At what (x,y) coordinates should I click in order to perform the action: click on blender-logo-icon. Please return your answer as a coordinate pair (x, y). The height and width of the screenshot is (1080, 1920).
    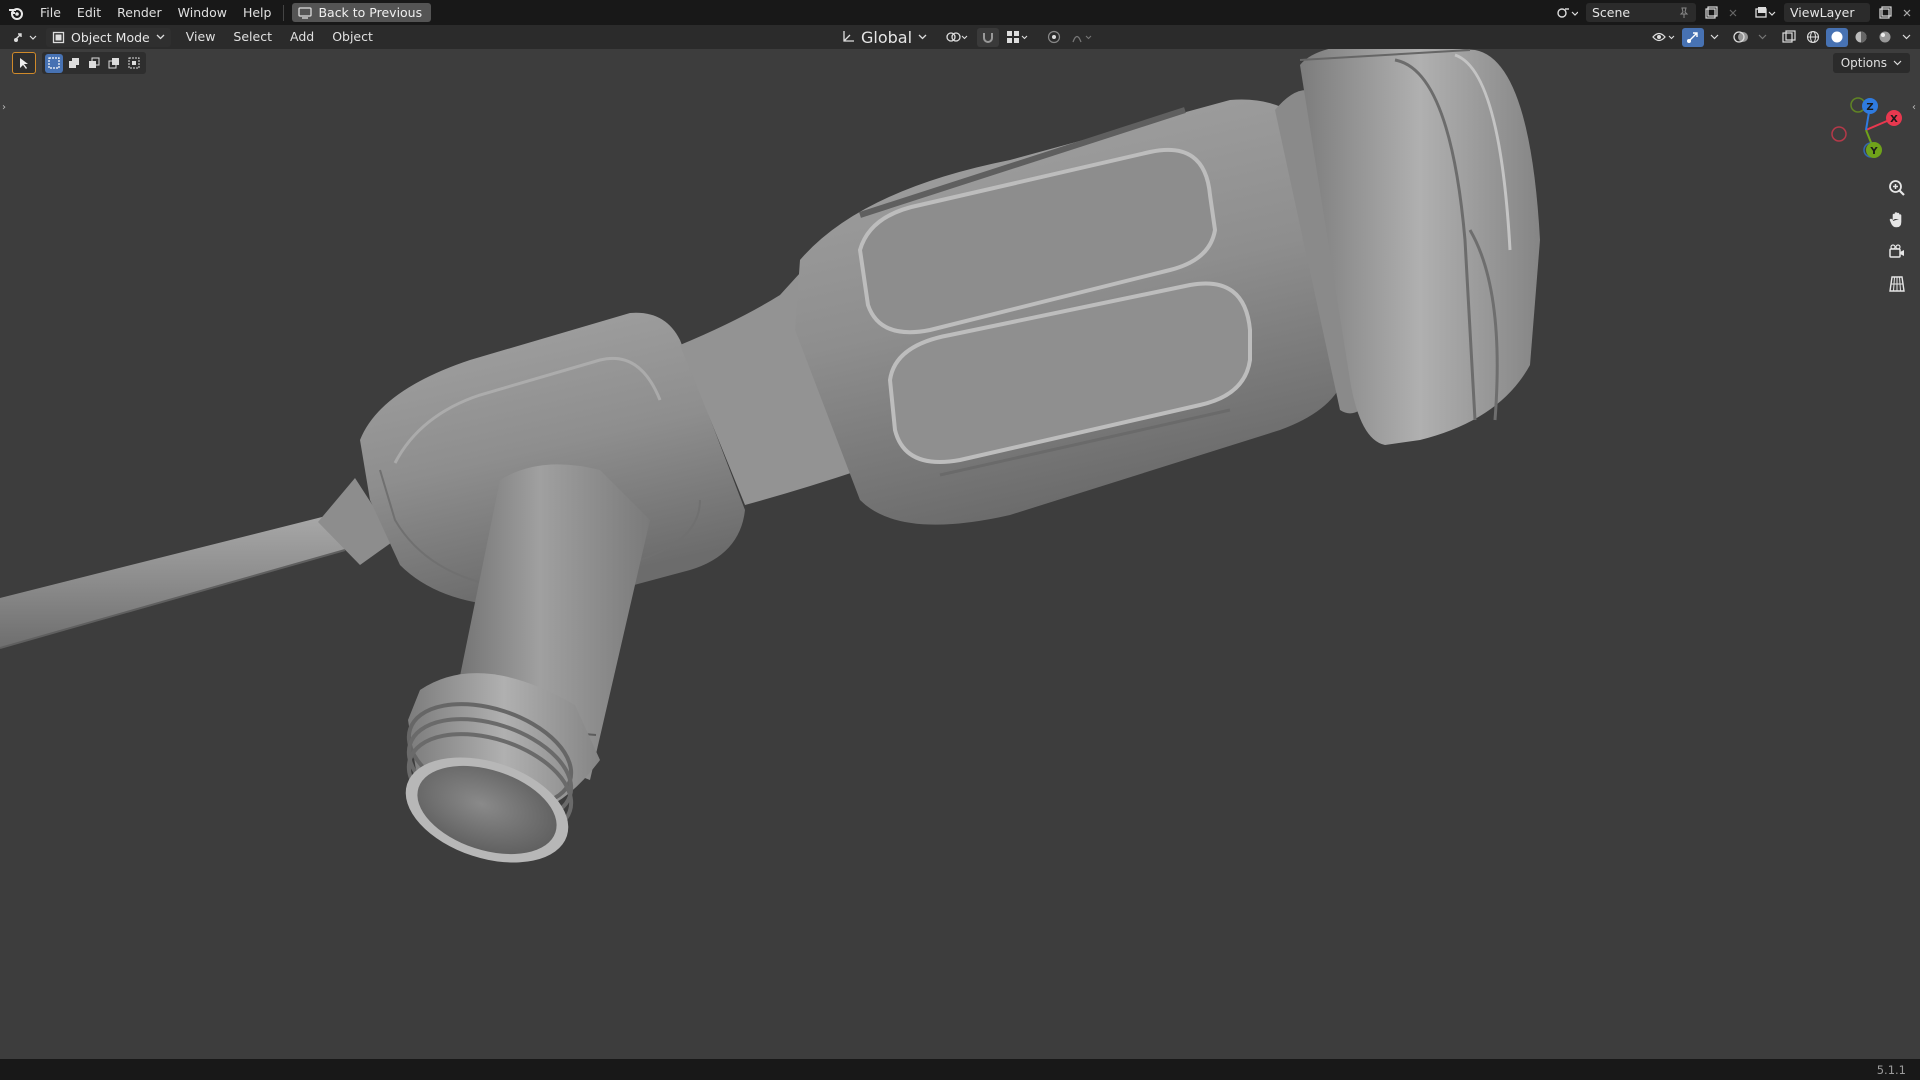
    Looking at the image, I should click on (16, 12).